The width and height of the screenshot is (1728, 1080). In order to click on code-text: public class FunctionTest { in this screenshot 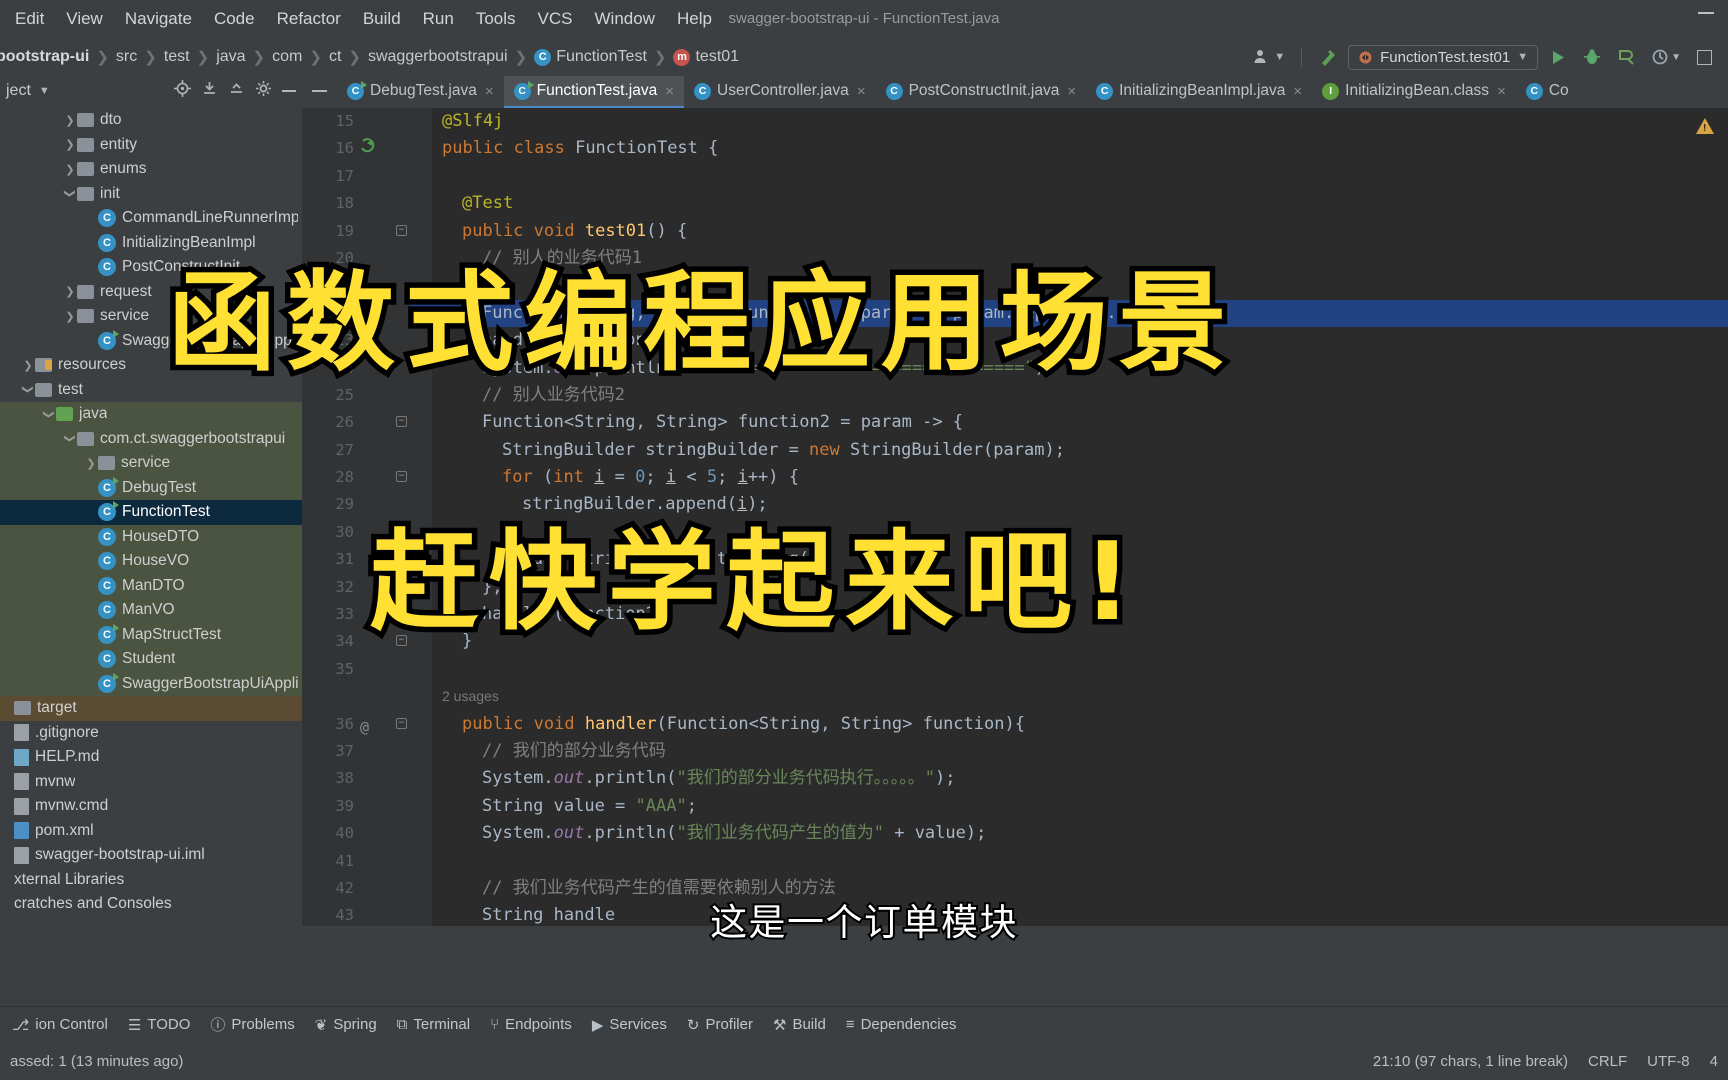, I will do `click(1015, 148)`.